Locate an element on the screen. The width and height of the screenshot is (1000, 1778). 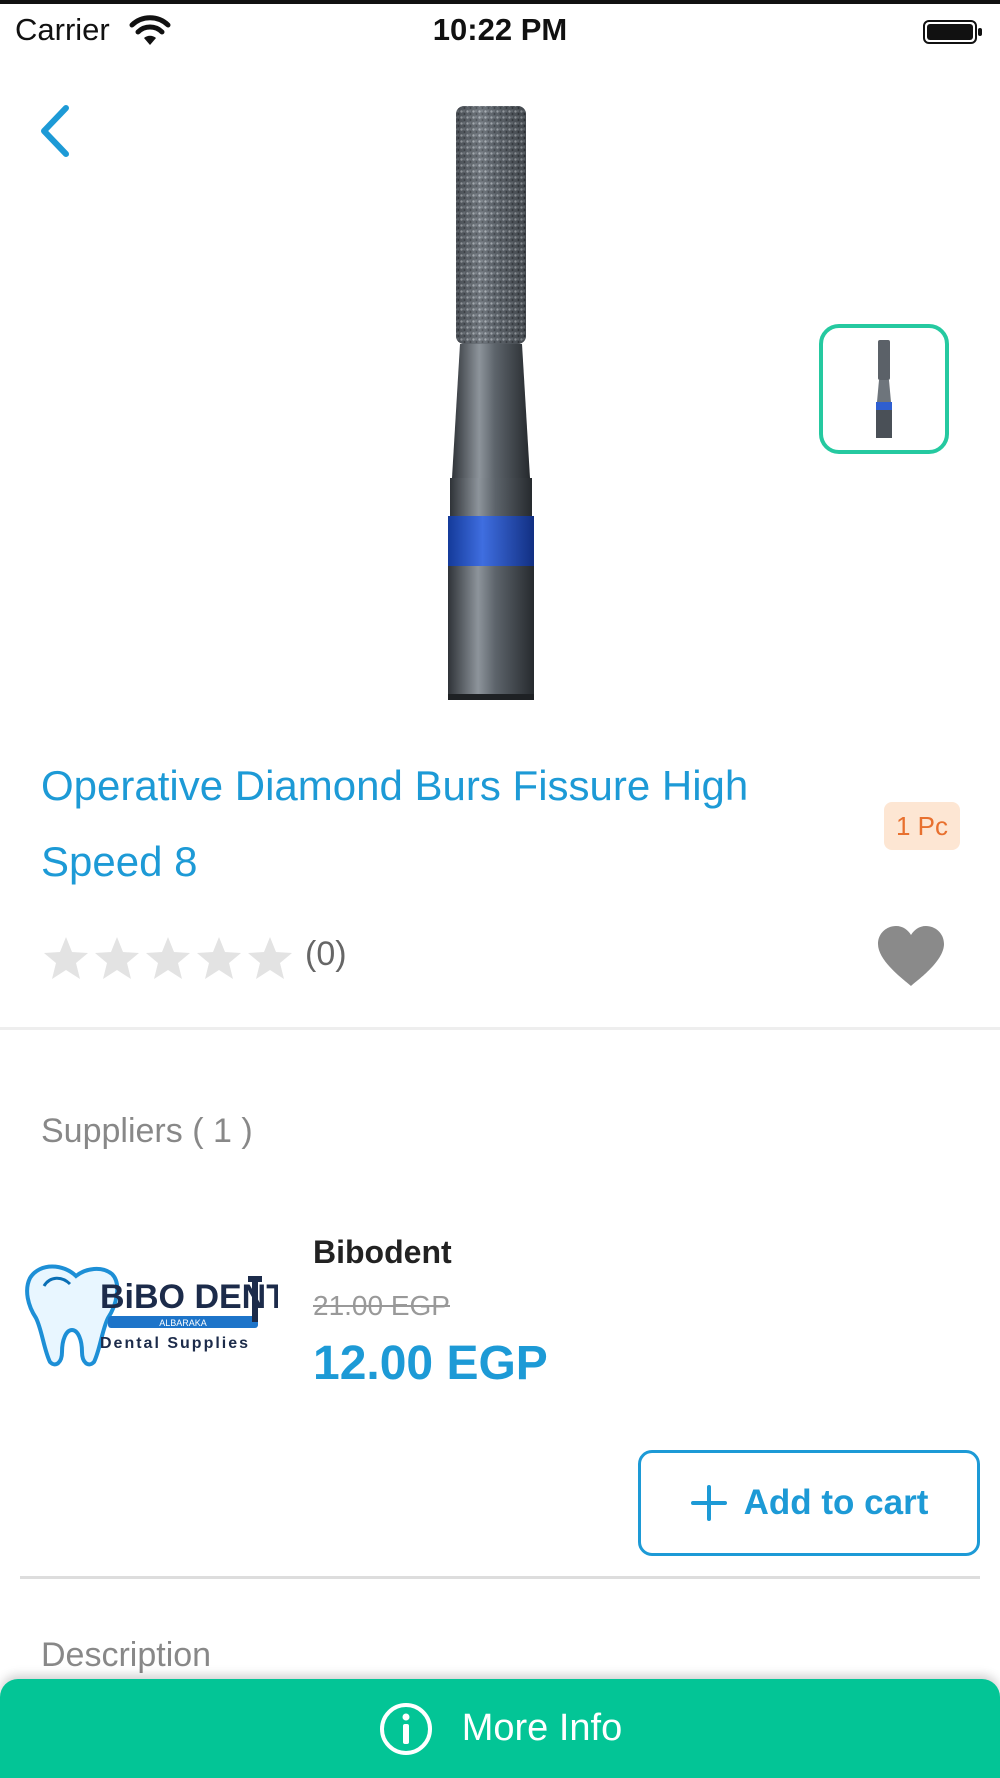
back-button is located at coordinates (58, 131).